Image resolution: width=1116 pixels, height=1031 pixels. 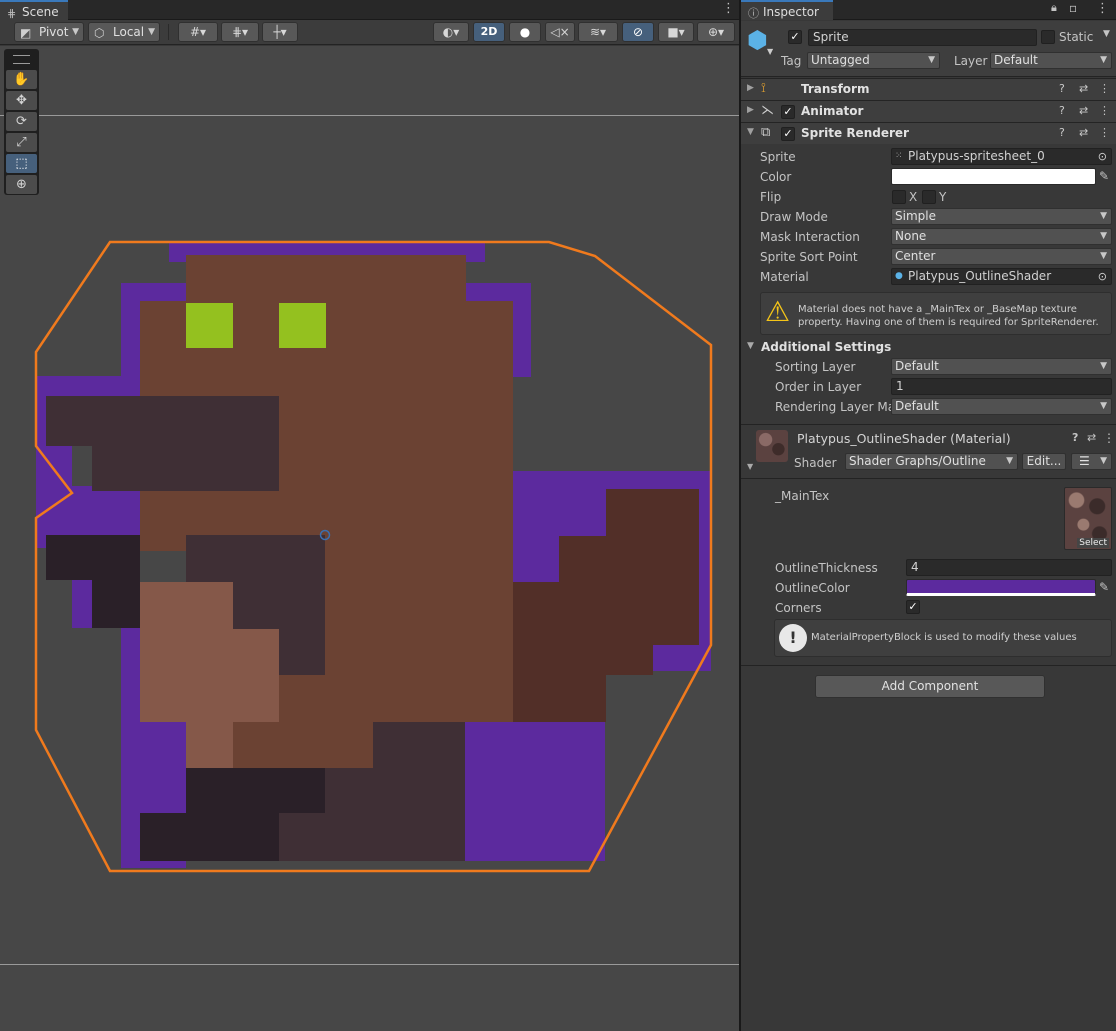 What do you see at coordinates (993, 176) in the screenshot?
I see `color-swatch` at bounding box center [993, 176].